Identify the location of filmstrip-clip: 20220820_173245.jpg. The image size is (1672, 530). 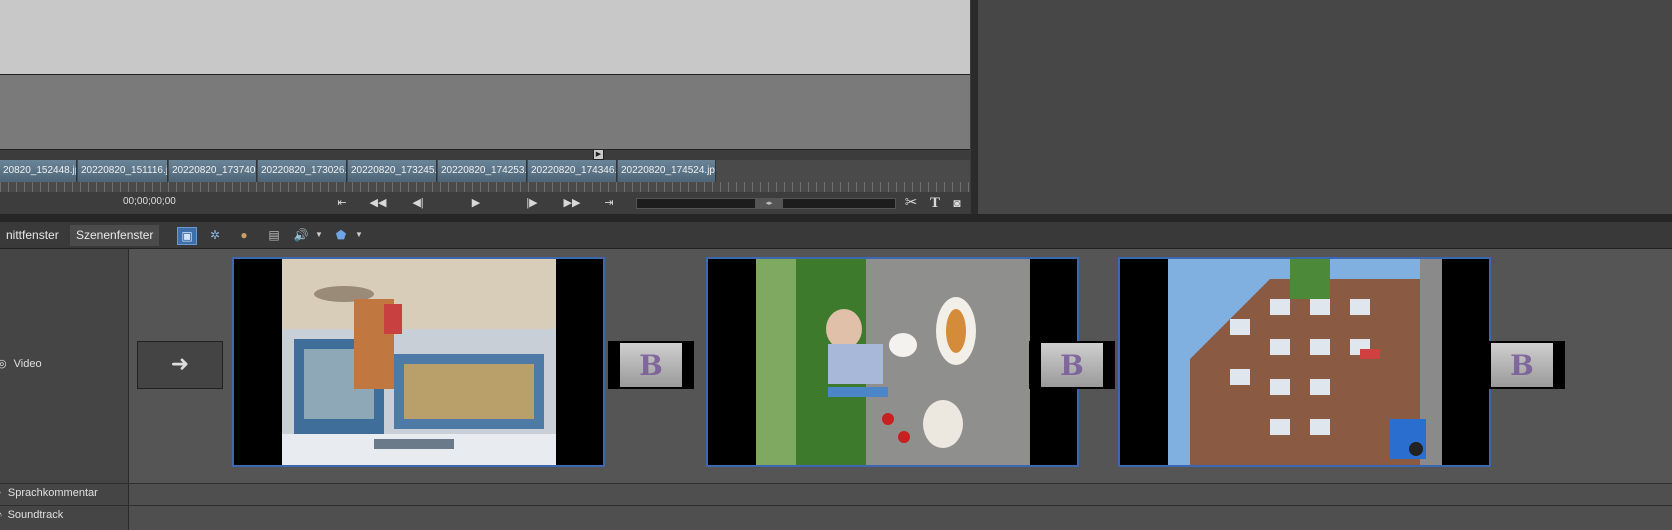
(392, 171).